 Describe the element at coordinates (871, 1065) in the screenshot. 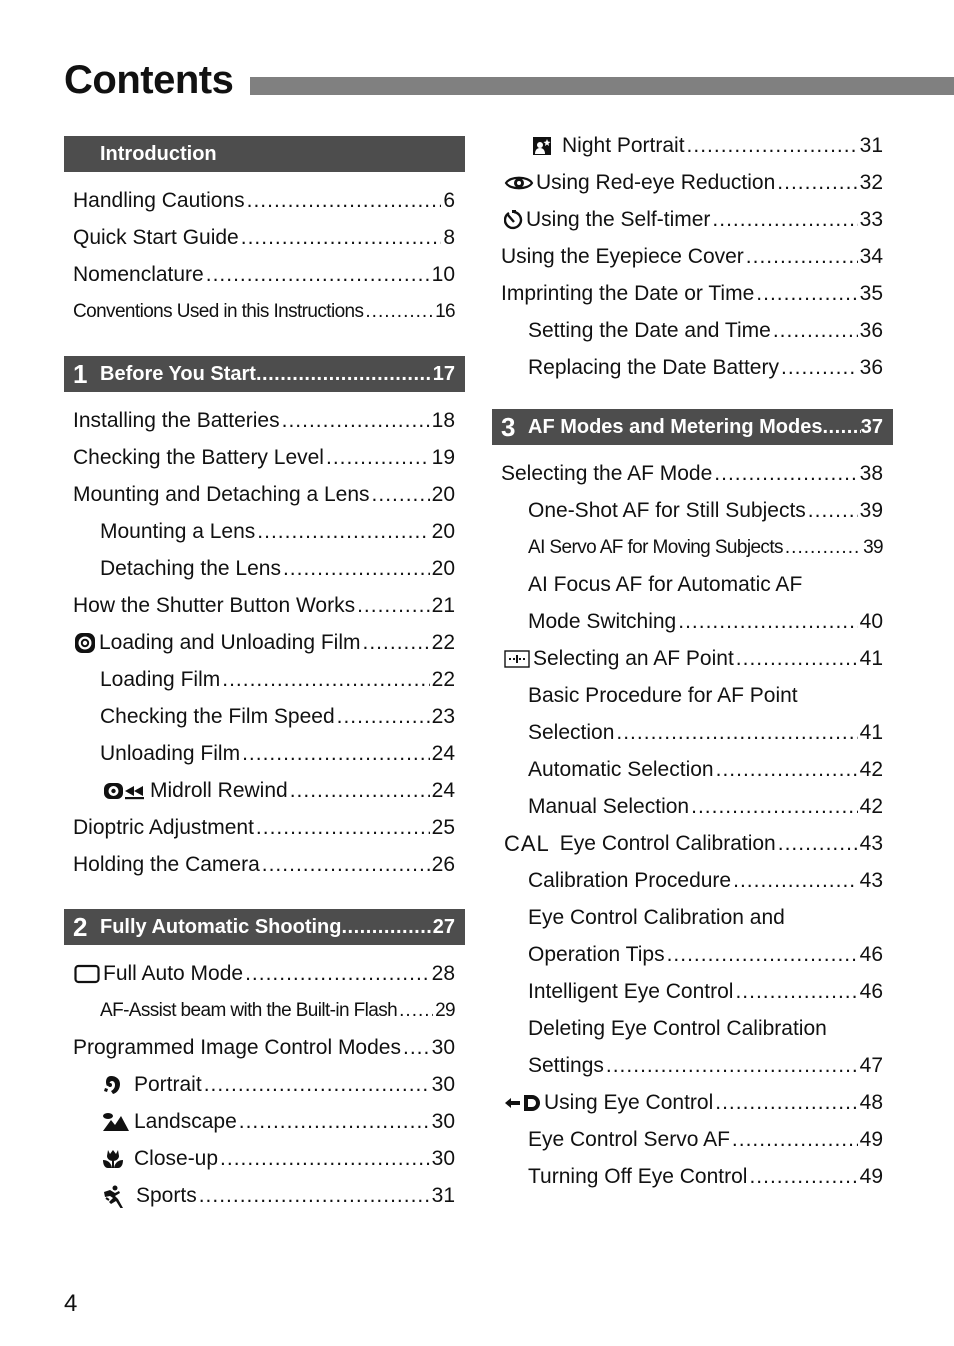

I see `entry-page: 47` at that location.